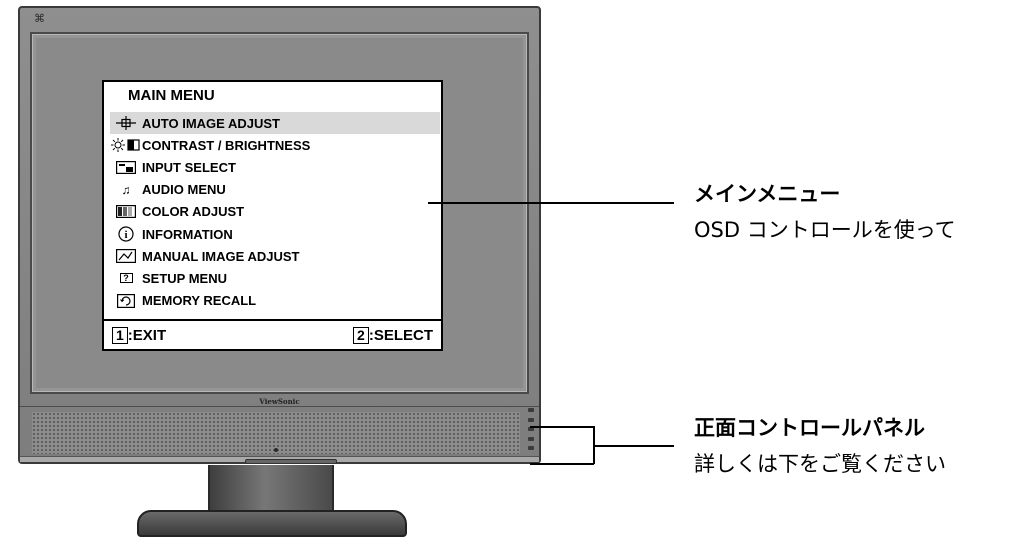 This screenshot has height=540, width=1023. Describe the element at coordinates (184, 278) in the screenshot. I see `osd-item-label: SETUP MENU` at that location.